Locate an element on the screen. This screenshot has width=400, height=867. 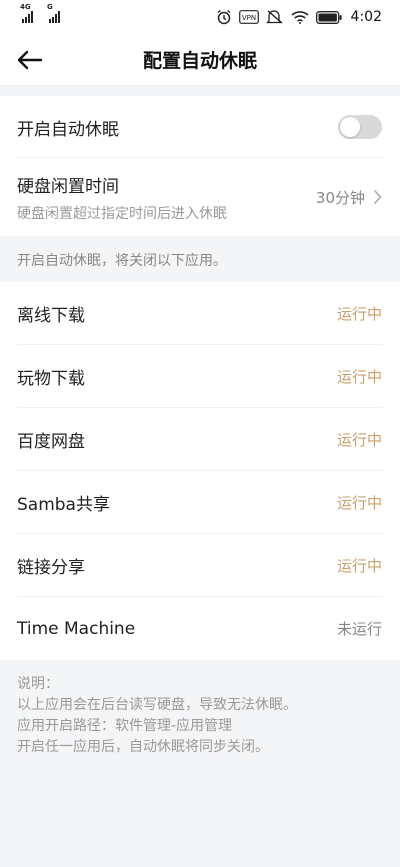
app-row: 玩物下载 运行中 is located at coordinates (200, 376).